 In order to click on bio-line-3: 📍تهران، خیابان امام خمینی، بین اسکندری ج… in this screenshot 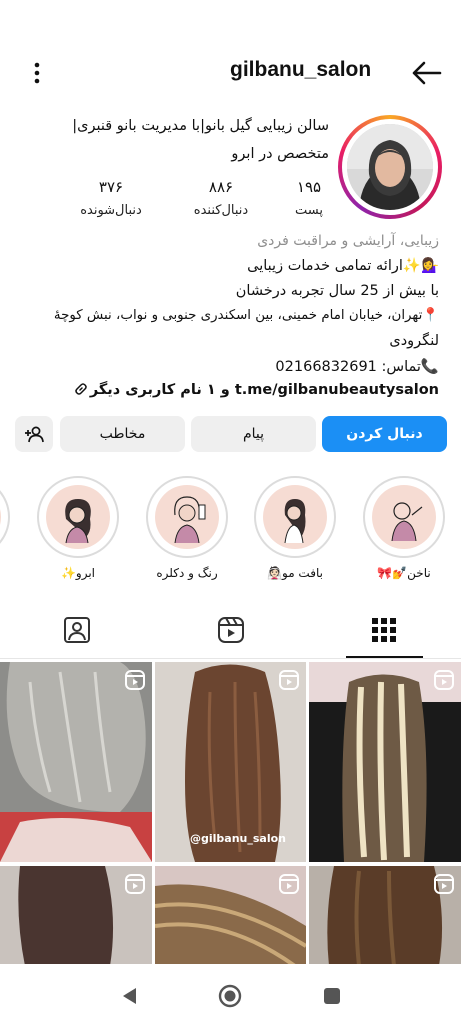, I will do `click(246, 315)`.